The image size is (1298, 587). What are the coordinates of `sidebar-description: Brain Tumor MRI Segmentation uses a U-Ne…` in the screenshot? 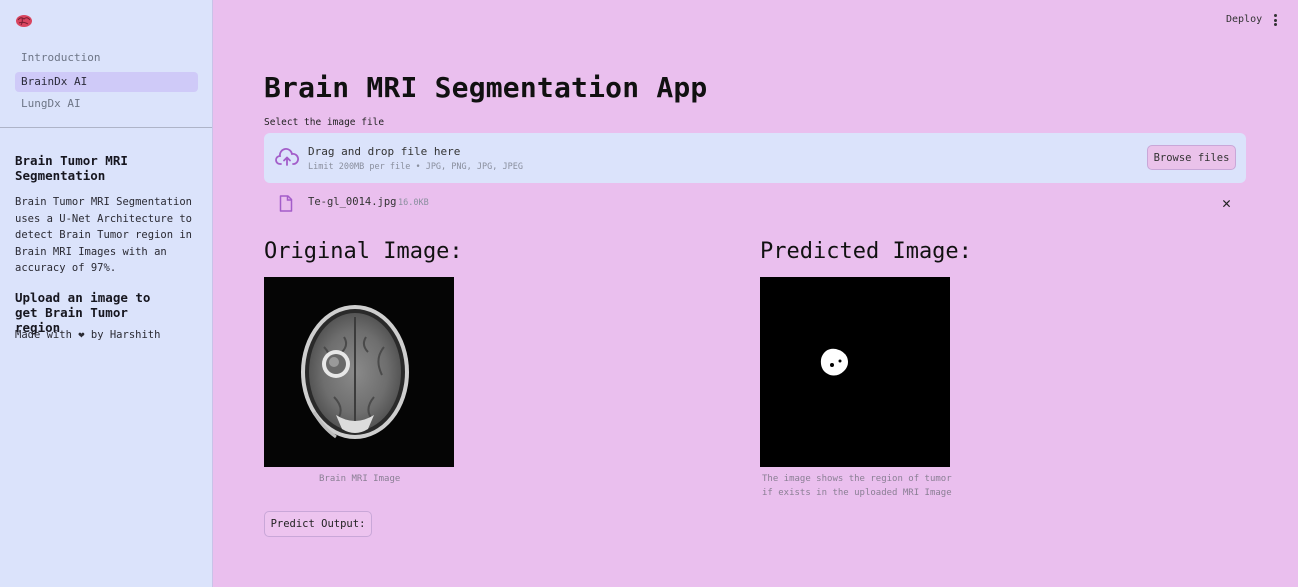 It's located at (104, 235).